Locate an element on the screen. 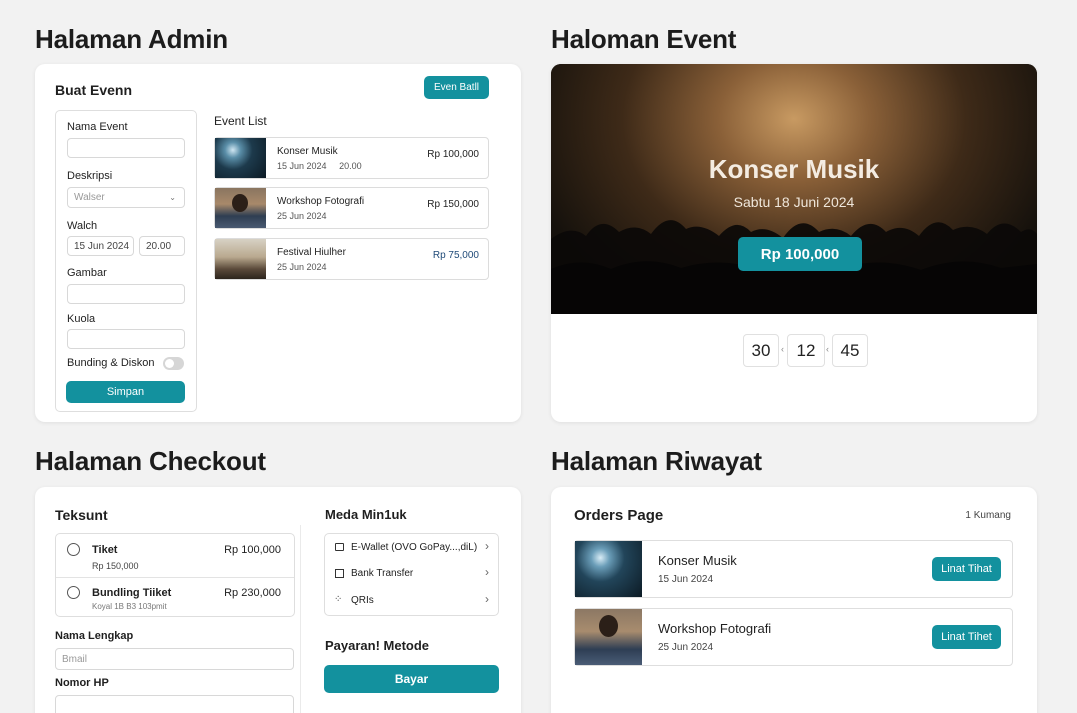 The image size is (1077, 713). countdown-minutes: 12 is located at coordinates (806, 350).